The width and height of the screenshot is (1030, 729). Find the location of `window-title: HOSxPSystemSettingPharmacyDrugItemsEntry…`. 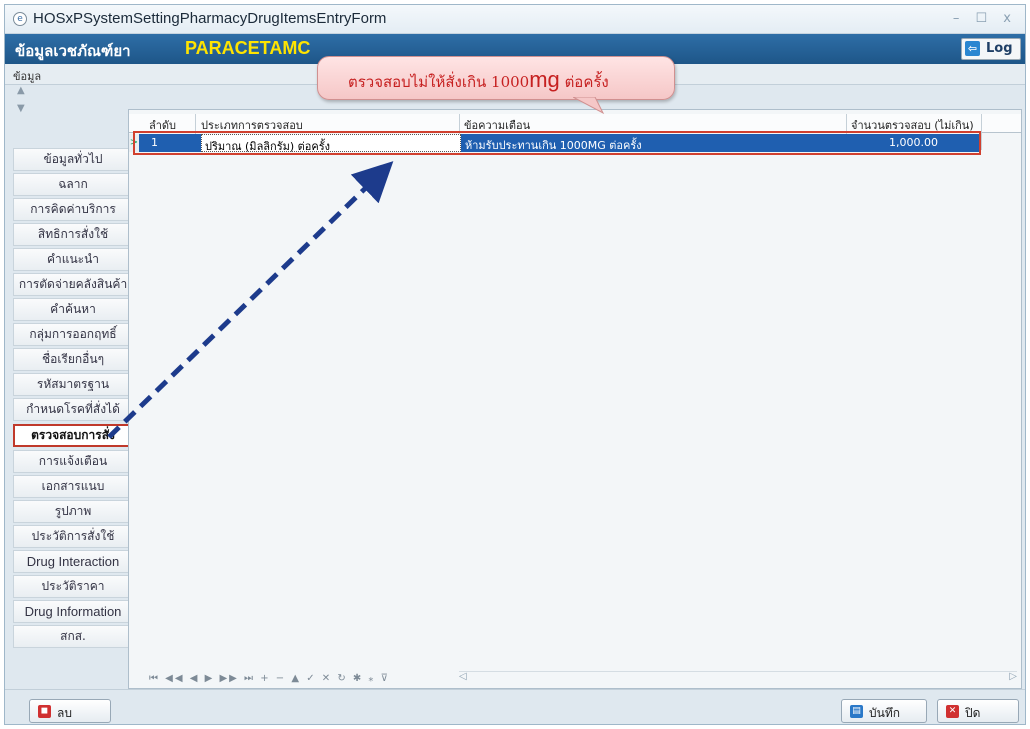

window-title: HOSxPSystemSettingPharmacyDrugItemsEntry… is located at coordinates (210, 18).